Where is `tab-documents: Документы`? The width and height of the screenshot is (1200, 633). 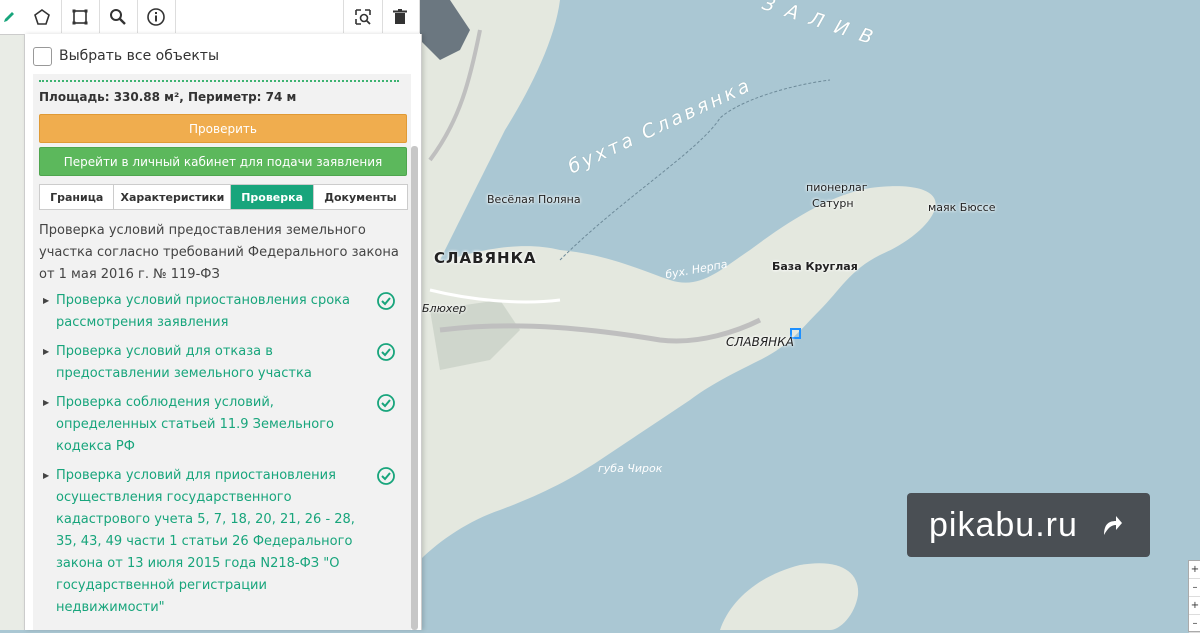 tab-documents: Документы is located at coordinates (360, 197).